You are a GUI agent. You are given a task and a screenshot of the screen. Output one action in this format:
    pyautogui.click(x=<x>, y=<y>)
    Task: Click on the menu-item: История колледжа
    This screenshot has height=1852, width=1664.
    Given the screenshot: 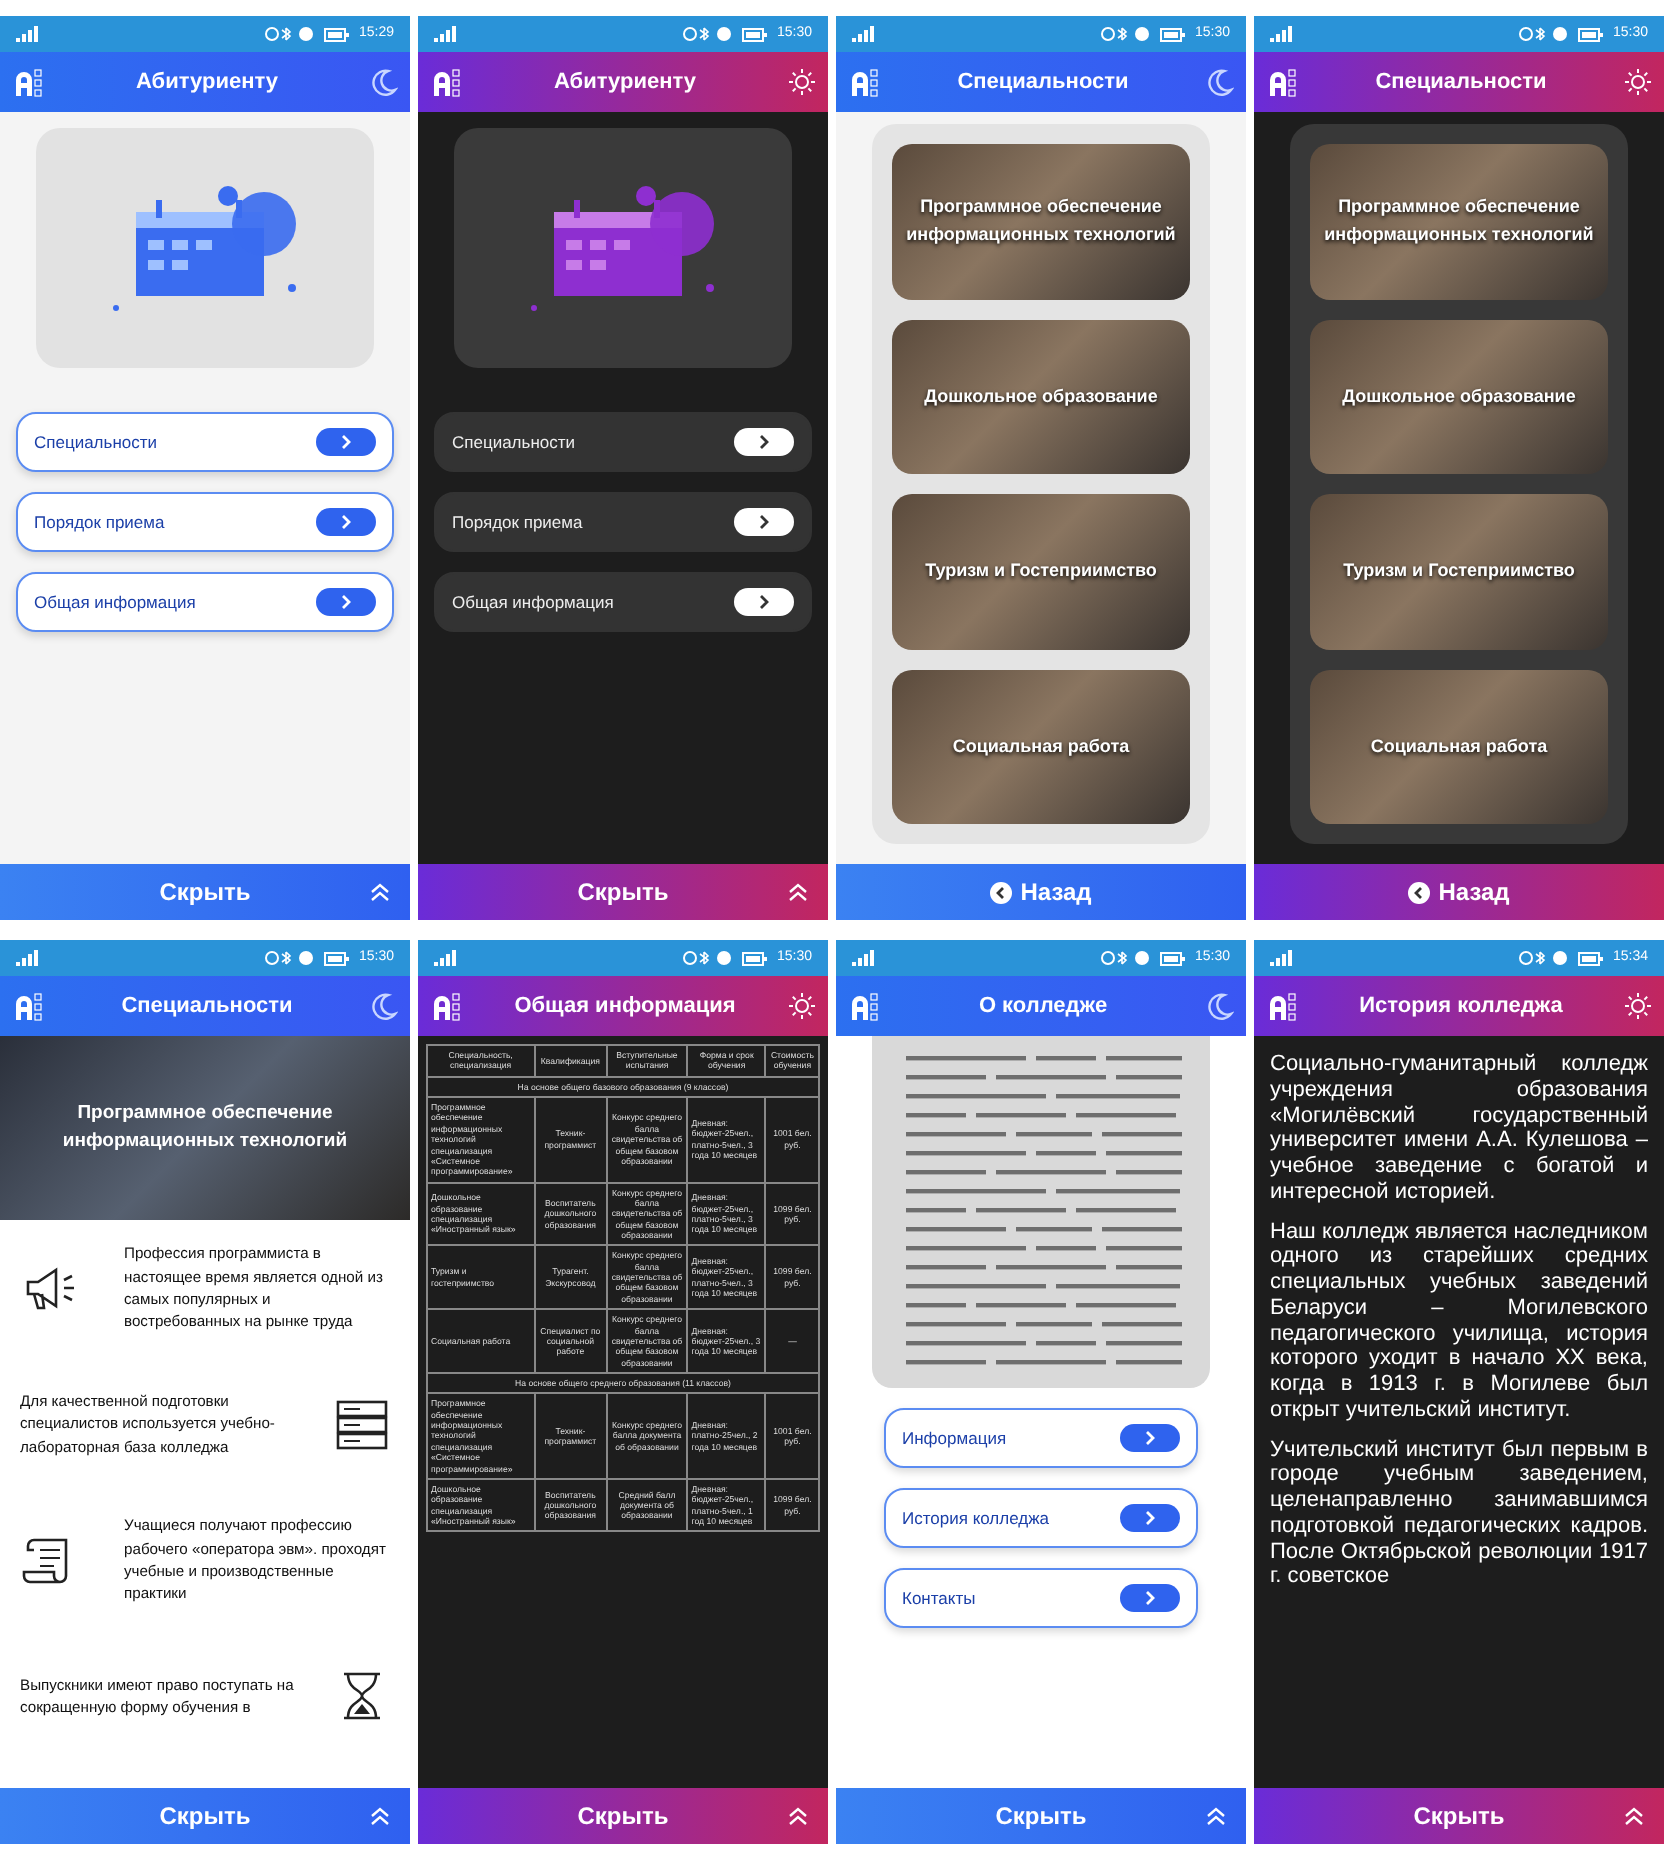 What is the action you would take?
    pyautogui.click(x=1041, y=1518)
    